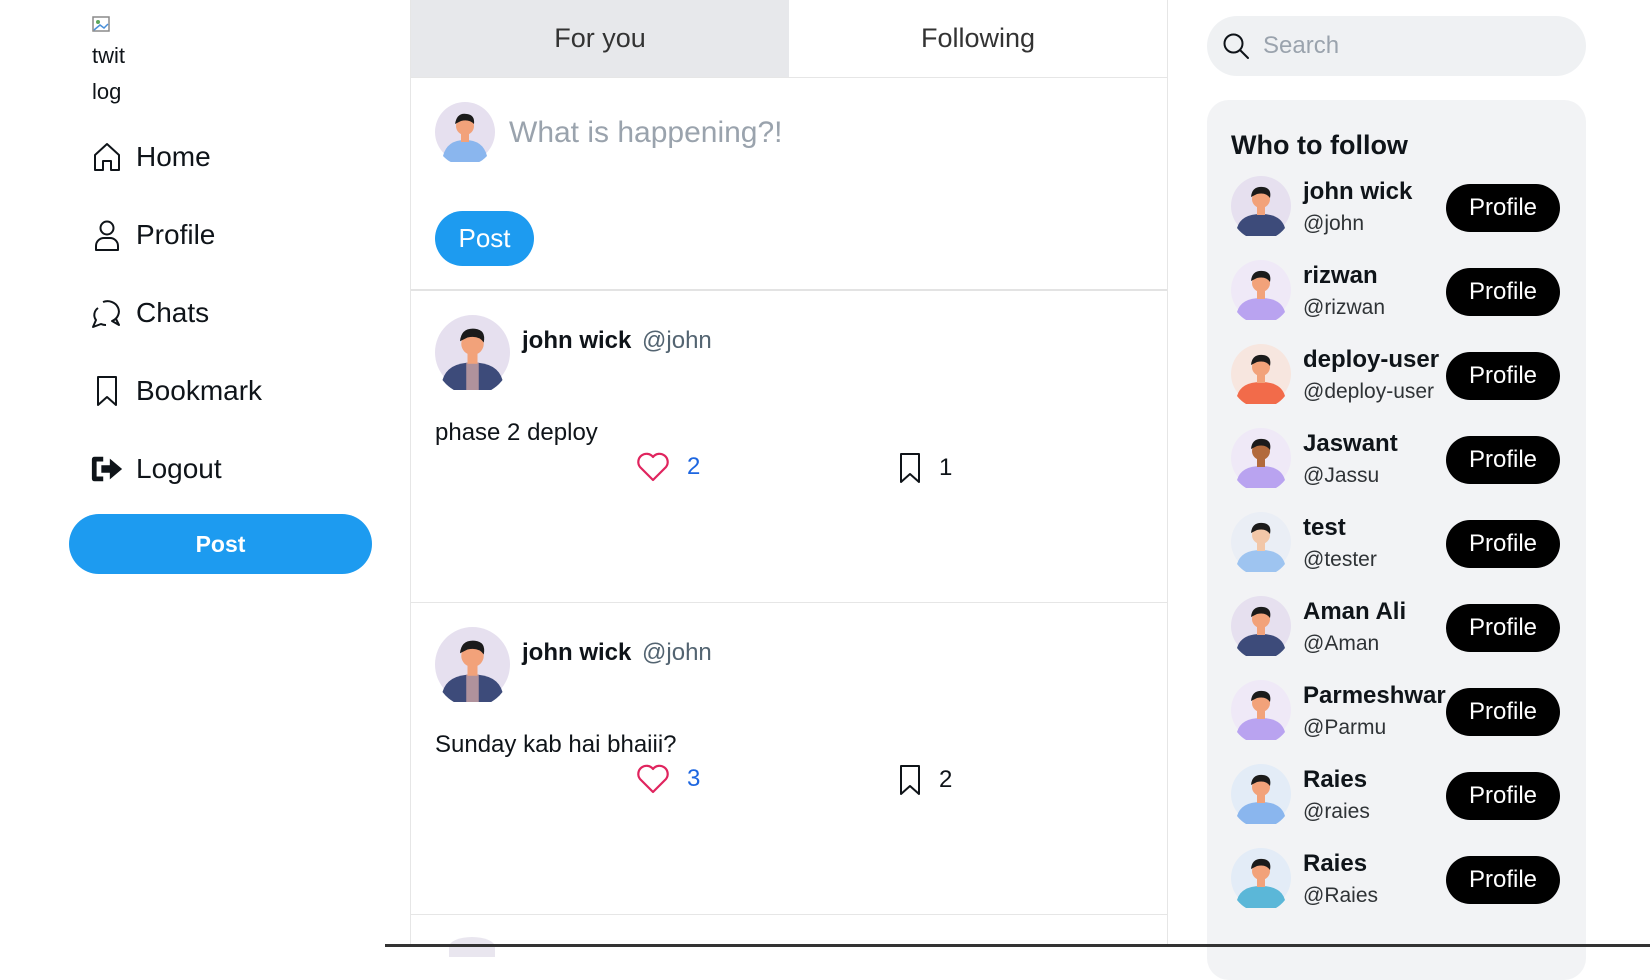  I want to click on chat-icon, so click(107, 313).